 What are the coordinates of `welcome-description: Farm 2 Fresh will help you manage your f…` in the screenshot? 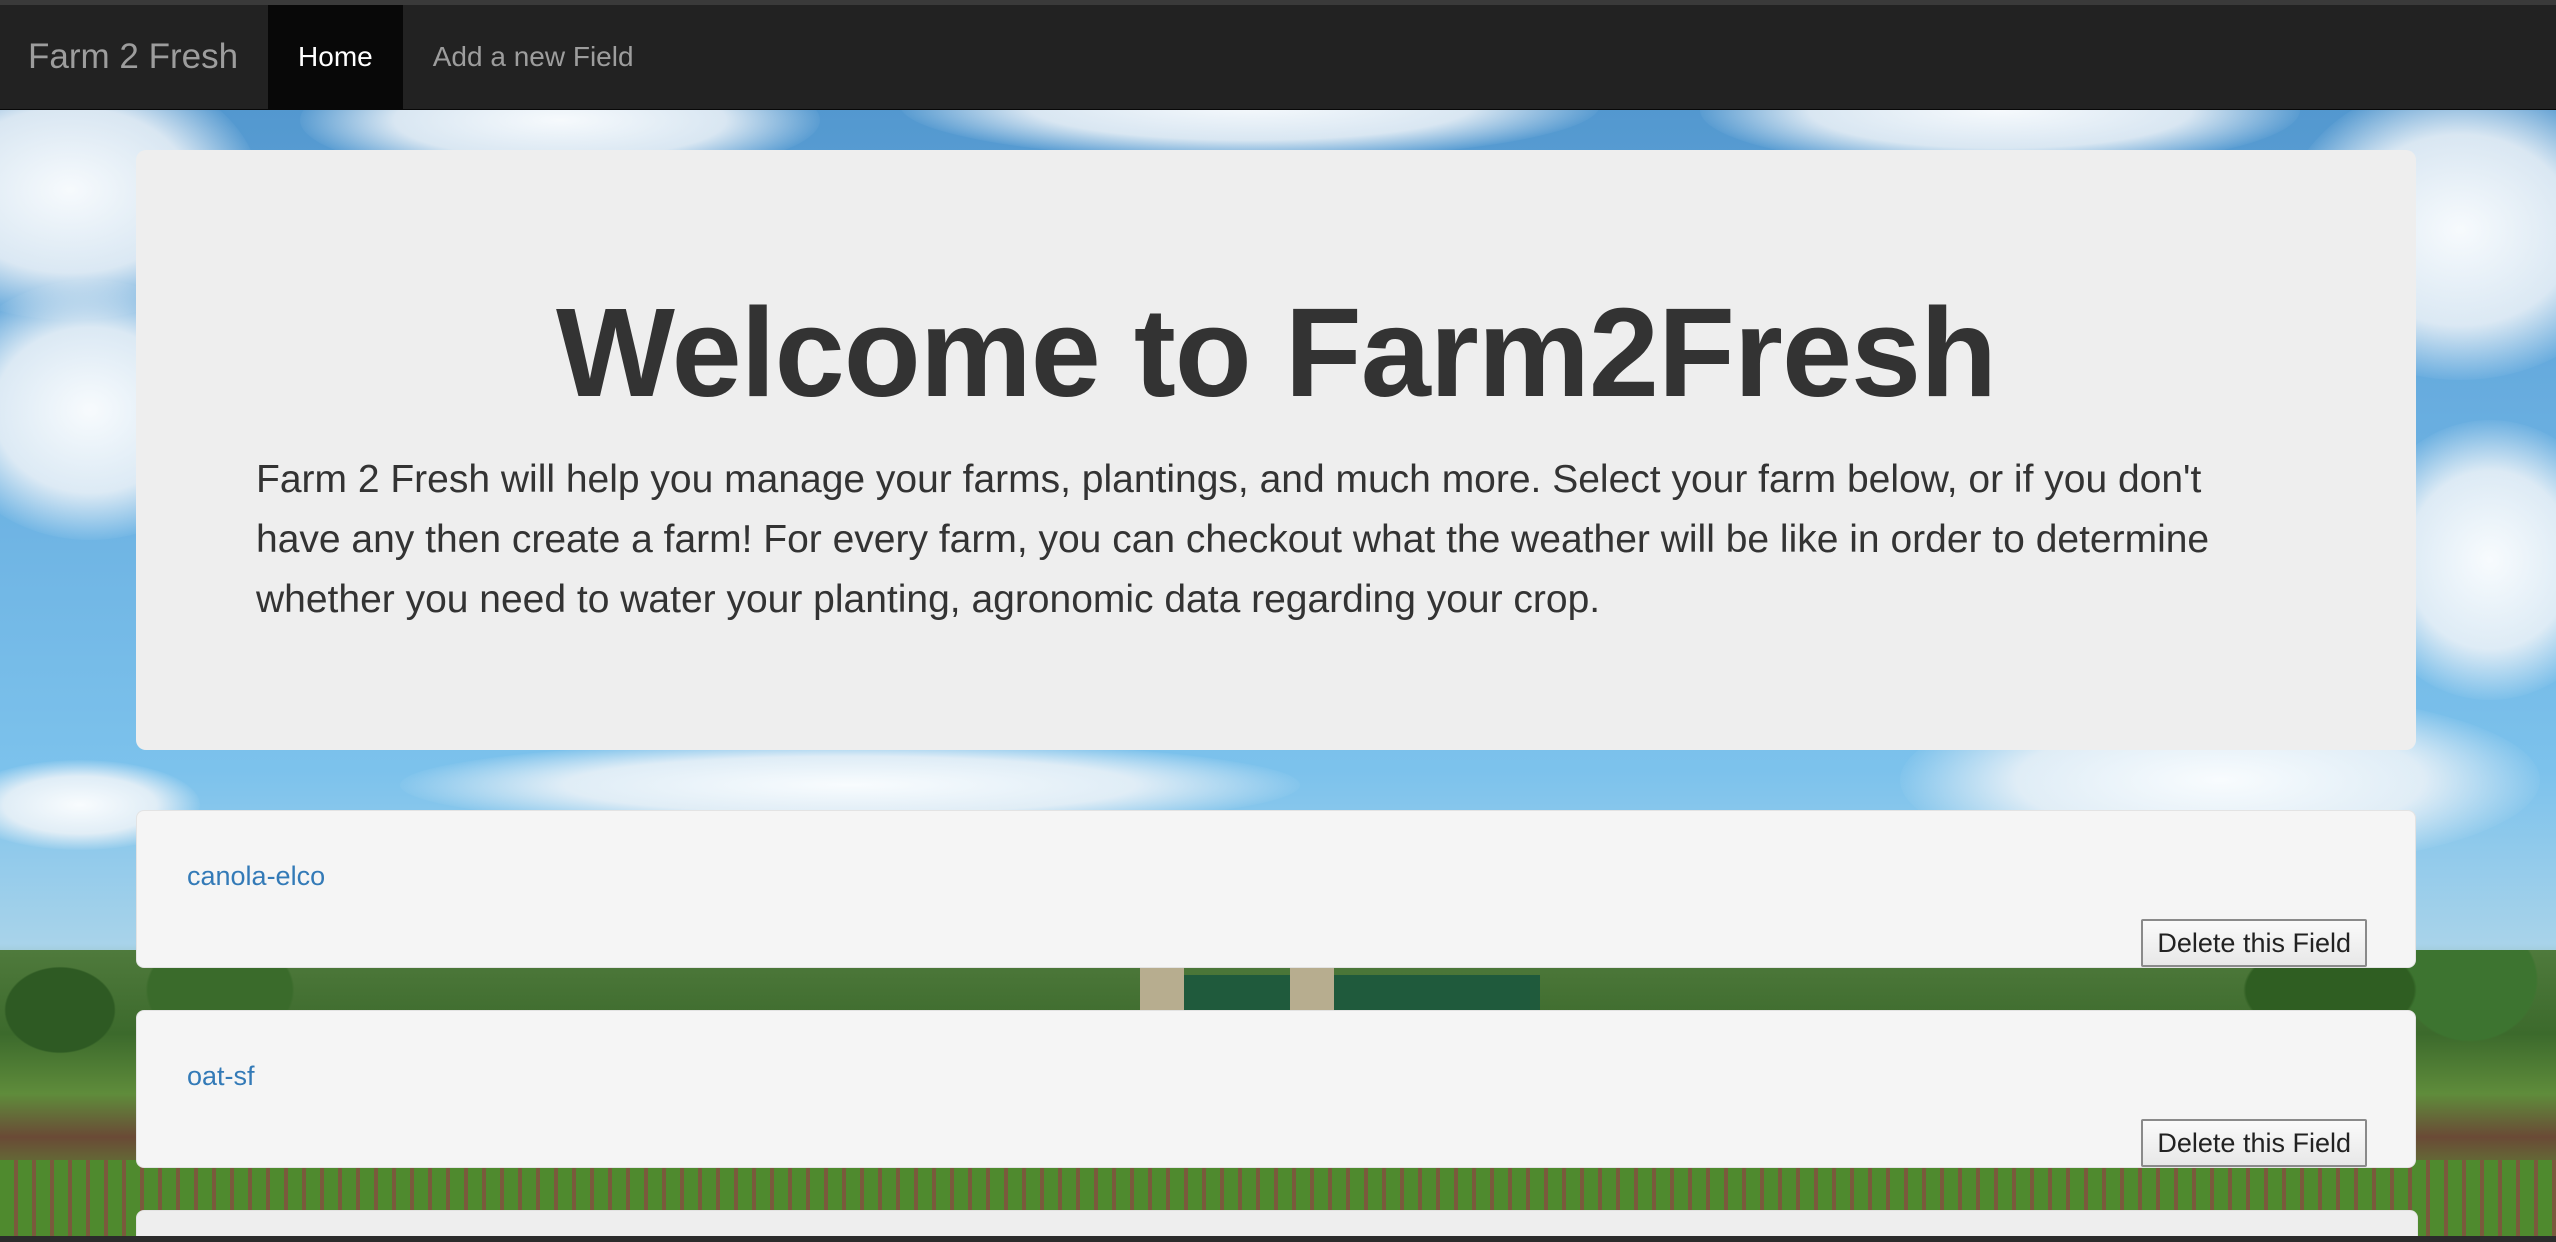 It's located at (1233, 539).